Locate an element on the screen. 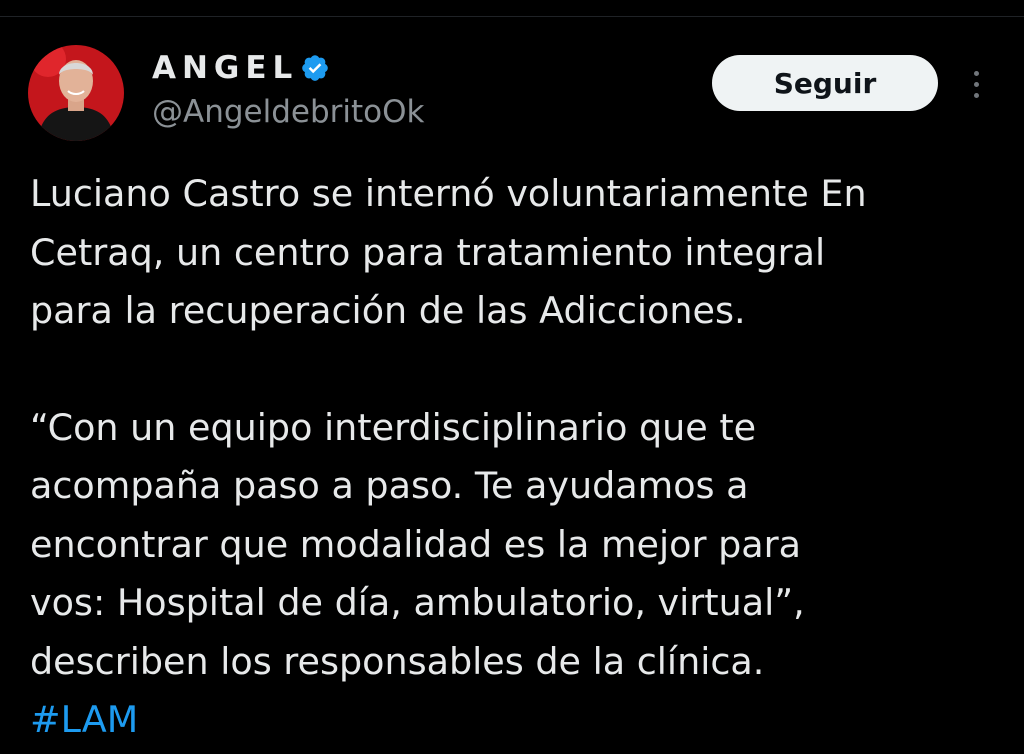 Image resolution: width=1024 pixels, height=754 pixels. follow-button: Seguir is located at coordinates (825, 83).